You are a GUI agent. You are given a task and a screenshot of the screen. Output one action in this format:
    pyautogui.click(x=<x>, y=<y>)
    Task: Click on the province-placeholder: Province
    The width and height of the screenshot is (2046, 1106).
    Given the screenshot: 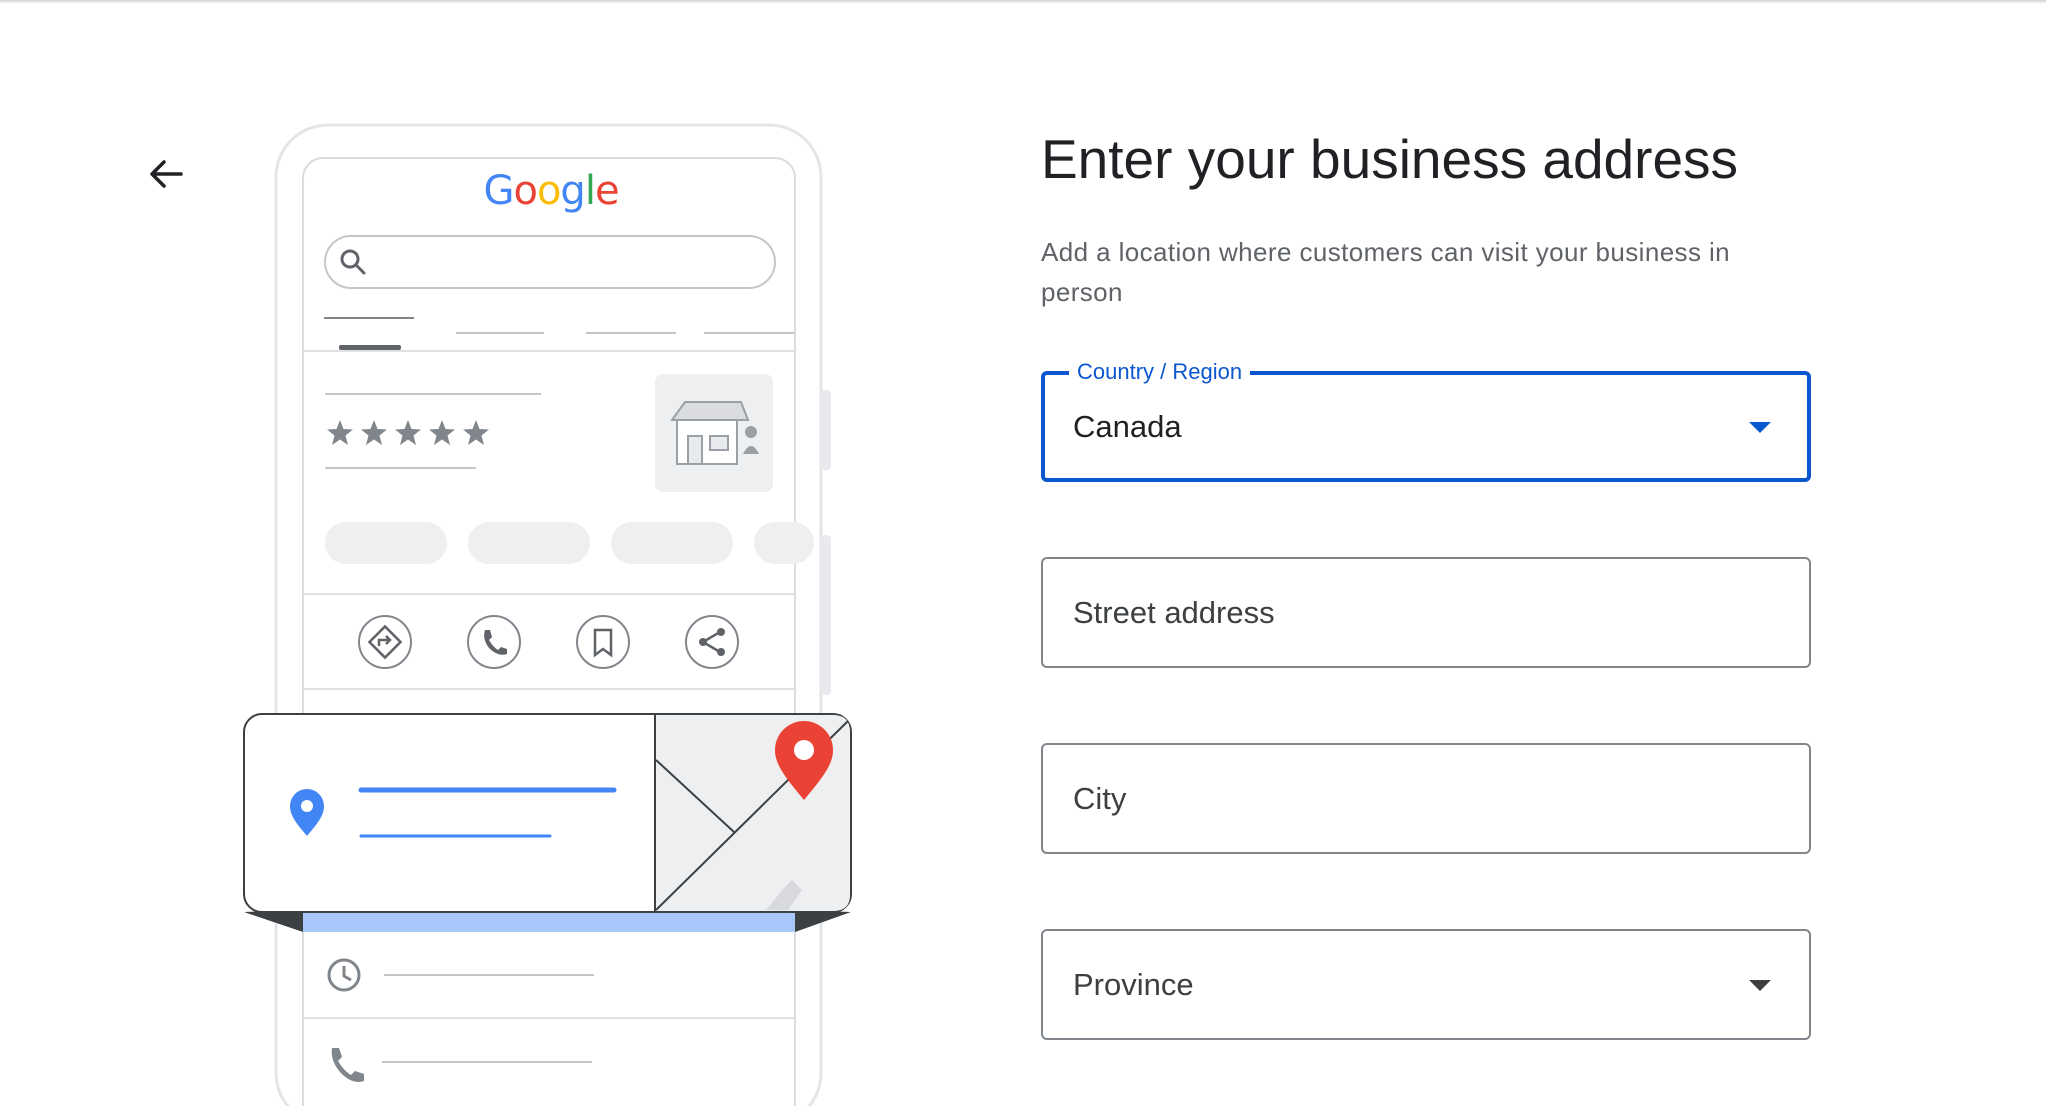 What is the action you would take?
    pyautogui.click(x=1133, y=984)
    